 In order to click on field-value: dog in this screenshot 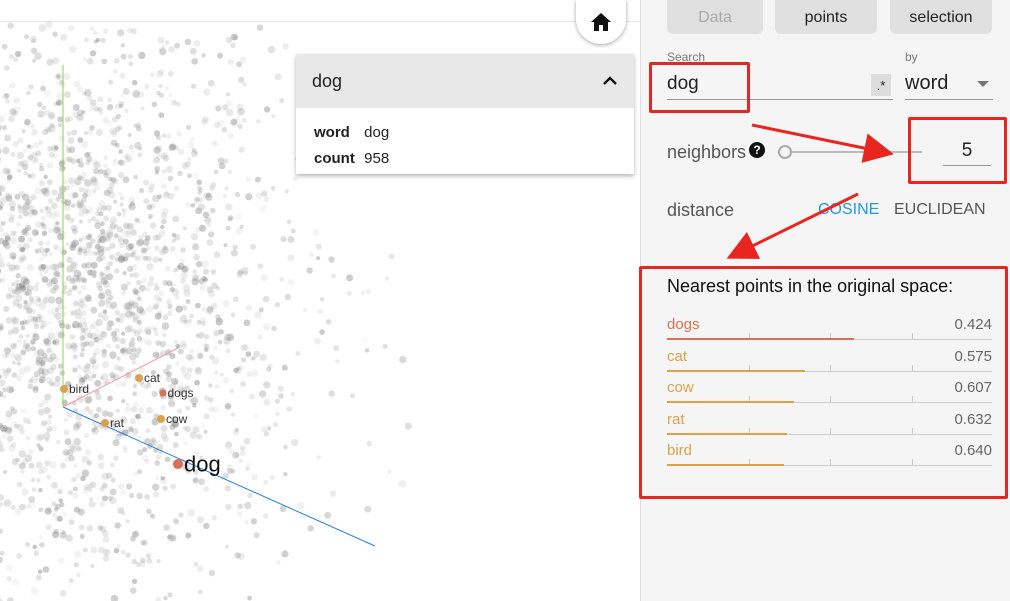, I will do `click(377, 132)`.